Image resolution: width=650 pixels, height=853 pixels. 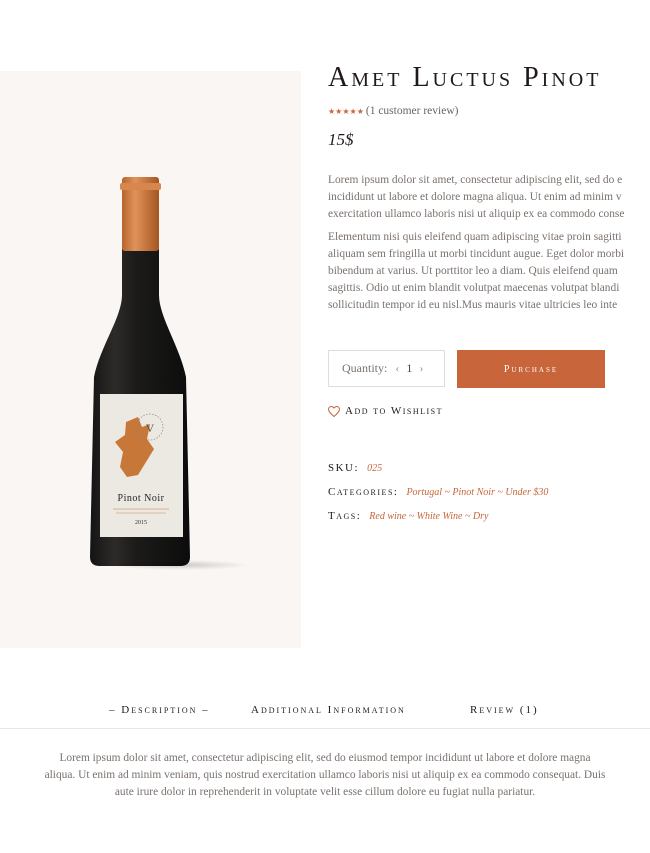 I want to click on tab-additional-information: Additional Information, so click(x=328, y=710).